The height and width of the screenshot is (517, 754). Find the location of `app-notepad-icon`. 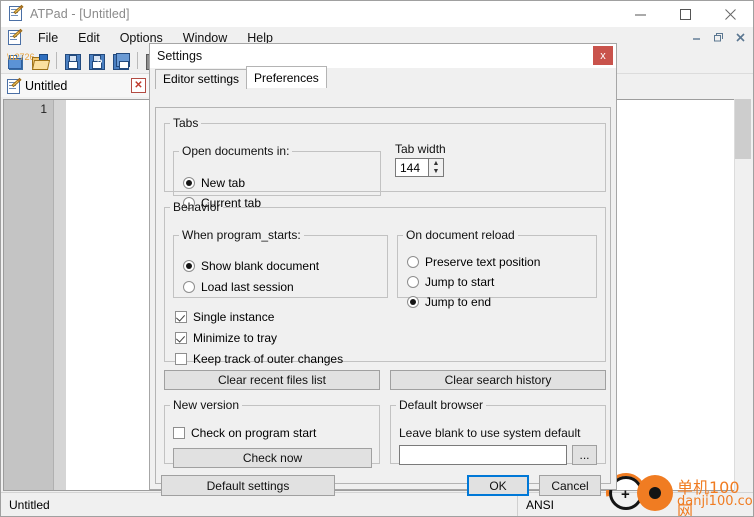

app-notepad-icon is located at coordinates (16, 13).